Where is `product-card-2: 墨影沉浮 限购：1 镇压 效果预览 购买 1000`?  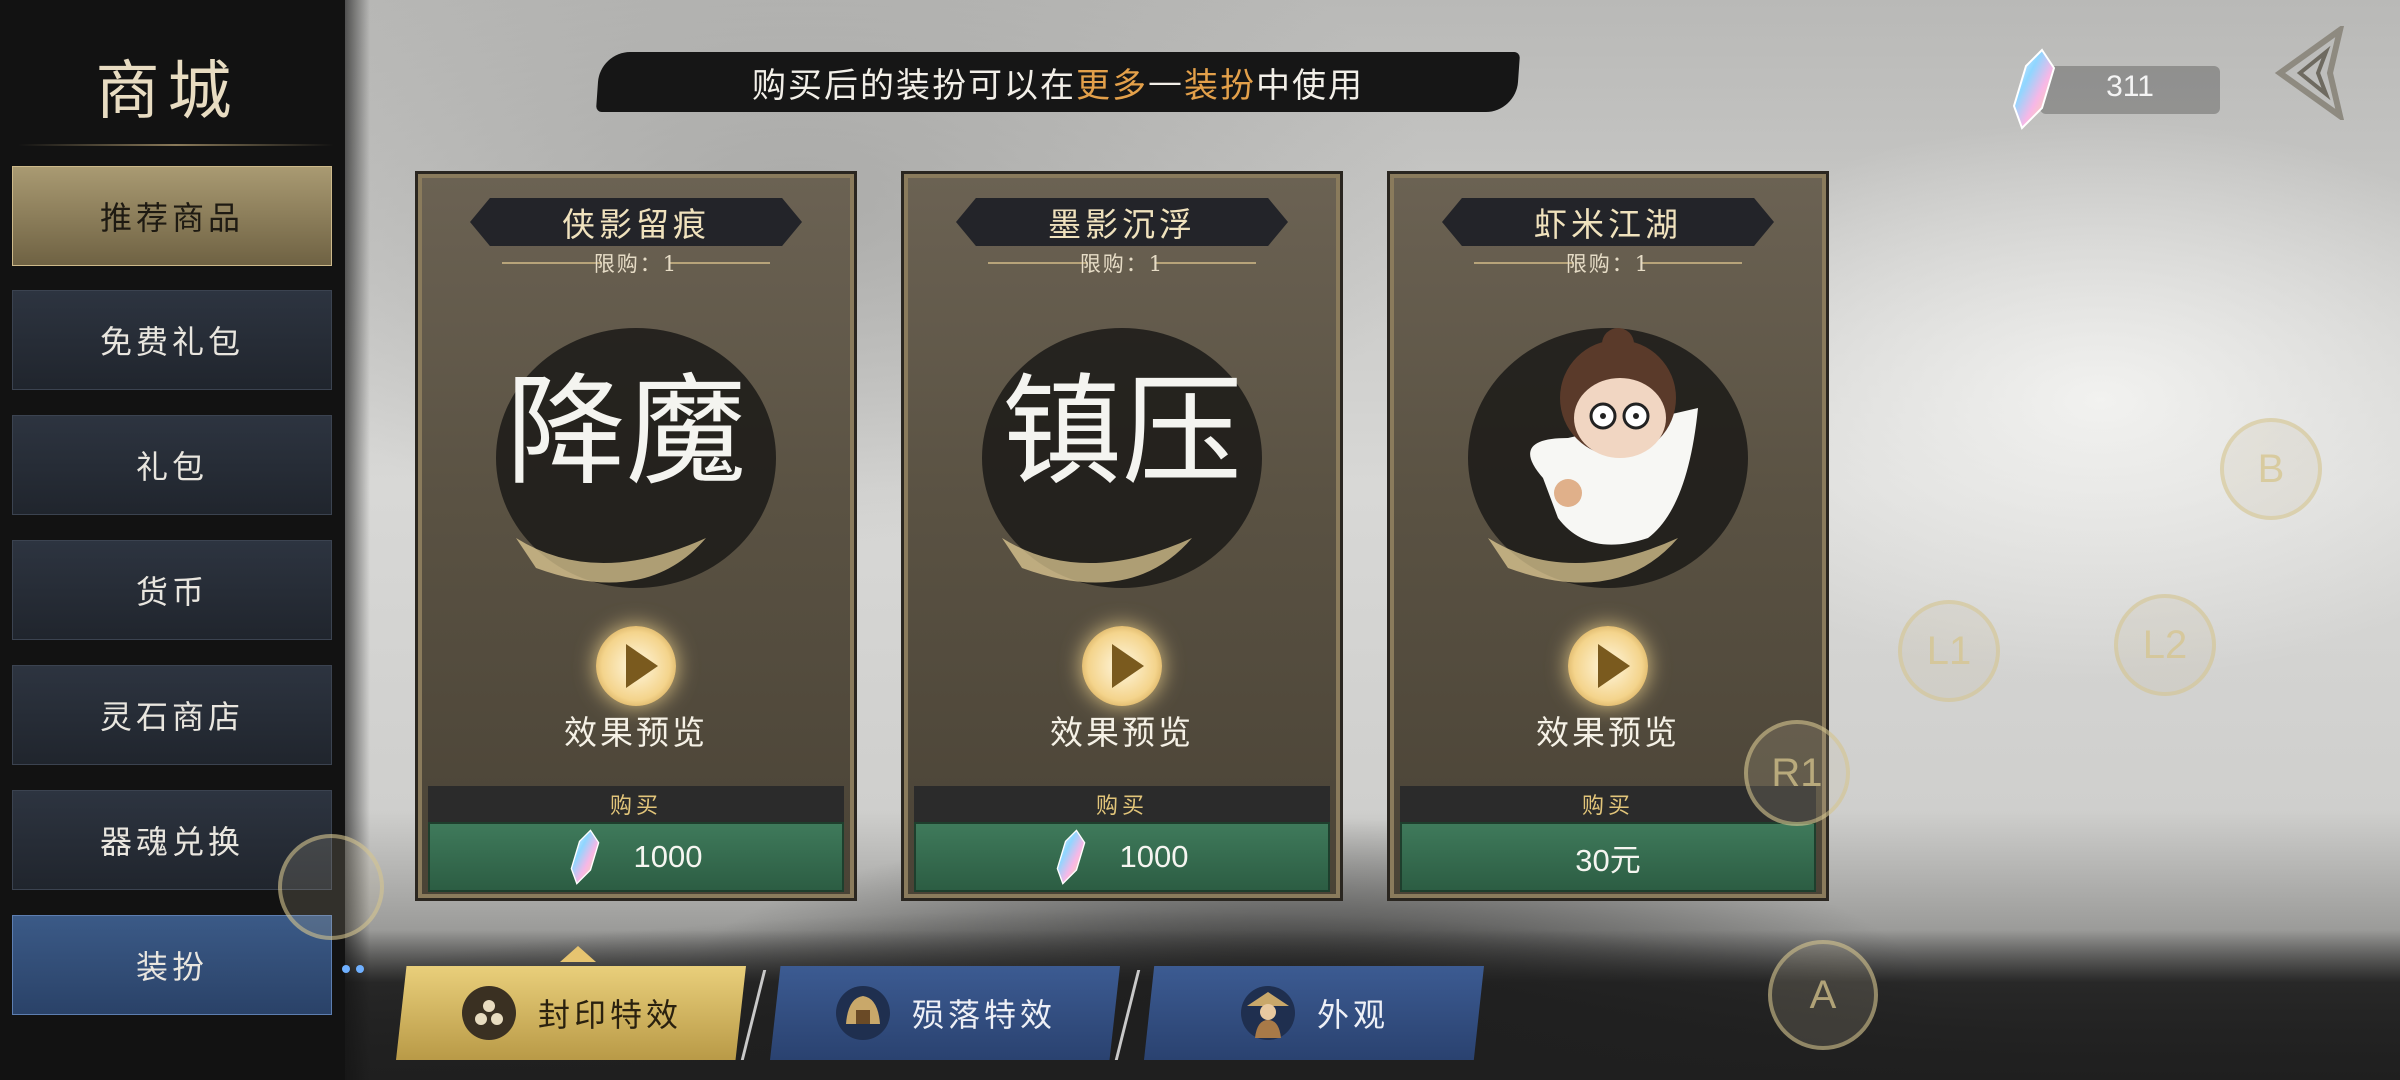 product-card-2: 墨影沉浮 限购：1 镇压 效果预览 购买 1000 is located at coordinates (1122, 536).